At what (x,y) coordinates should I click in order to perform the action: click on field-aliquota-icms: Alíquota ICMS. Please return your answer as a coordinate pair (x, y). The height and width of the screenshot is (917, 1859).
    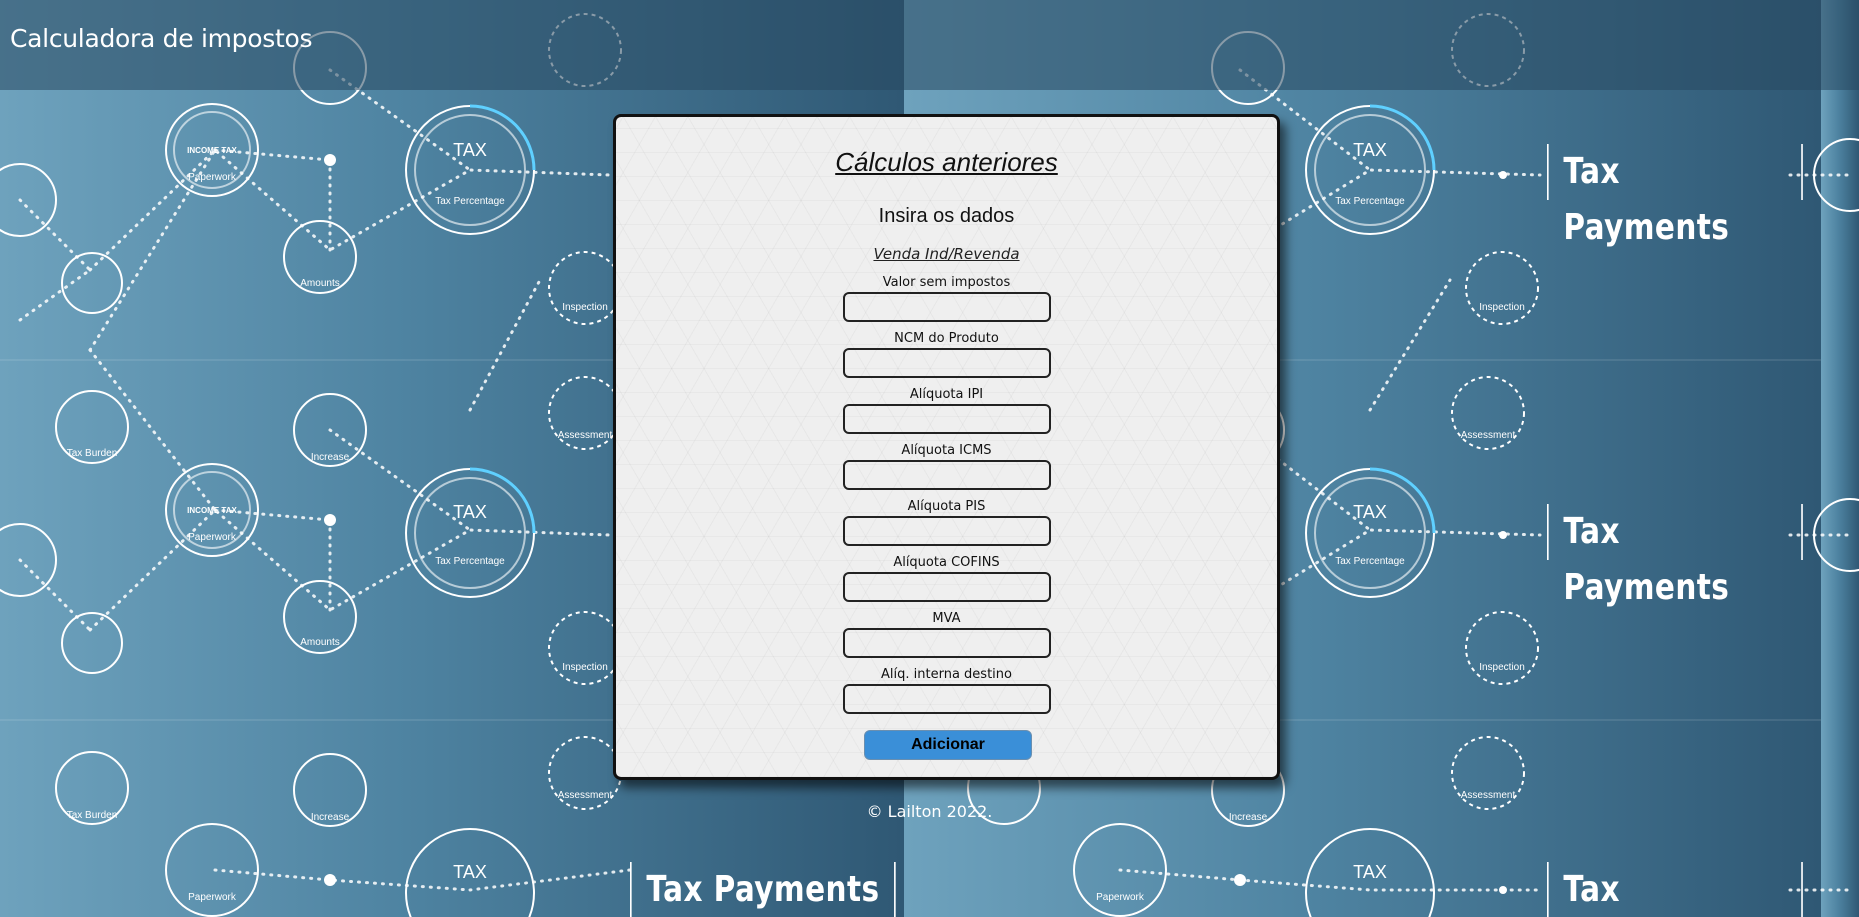
    Looking at the image, I should click on (946, 470).